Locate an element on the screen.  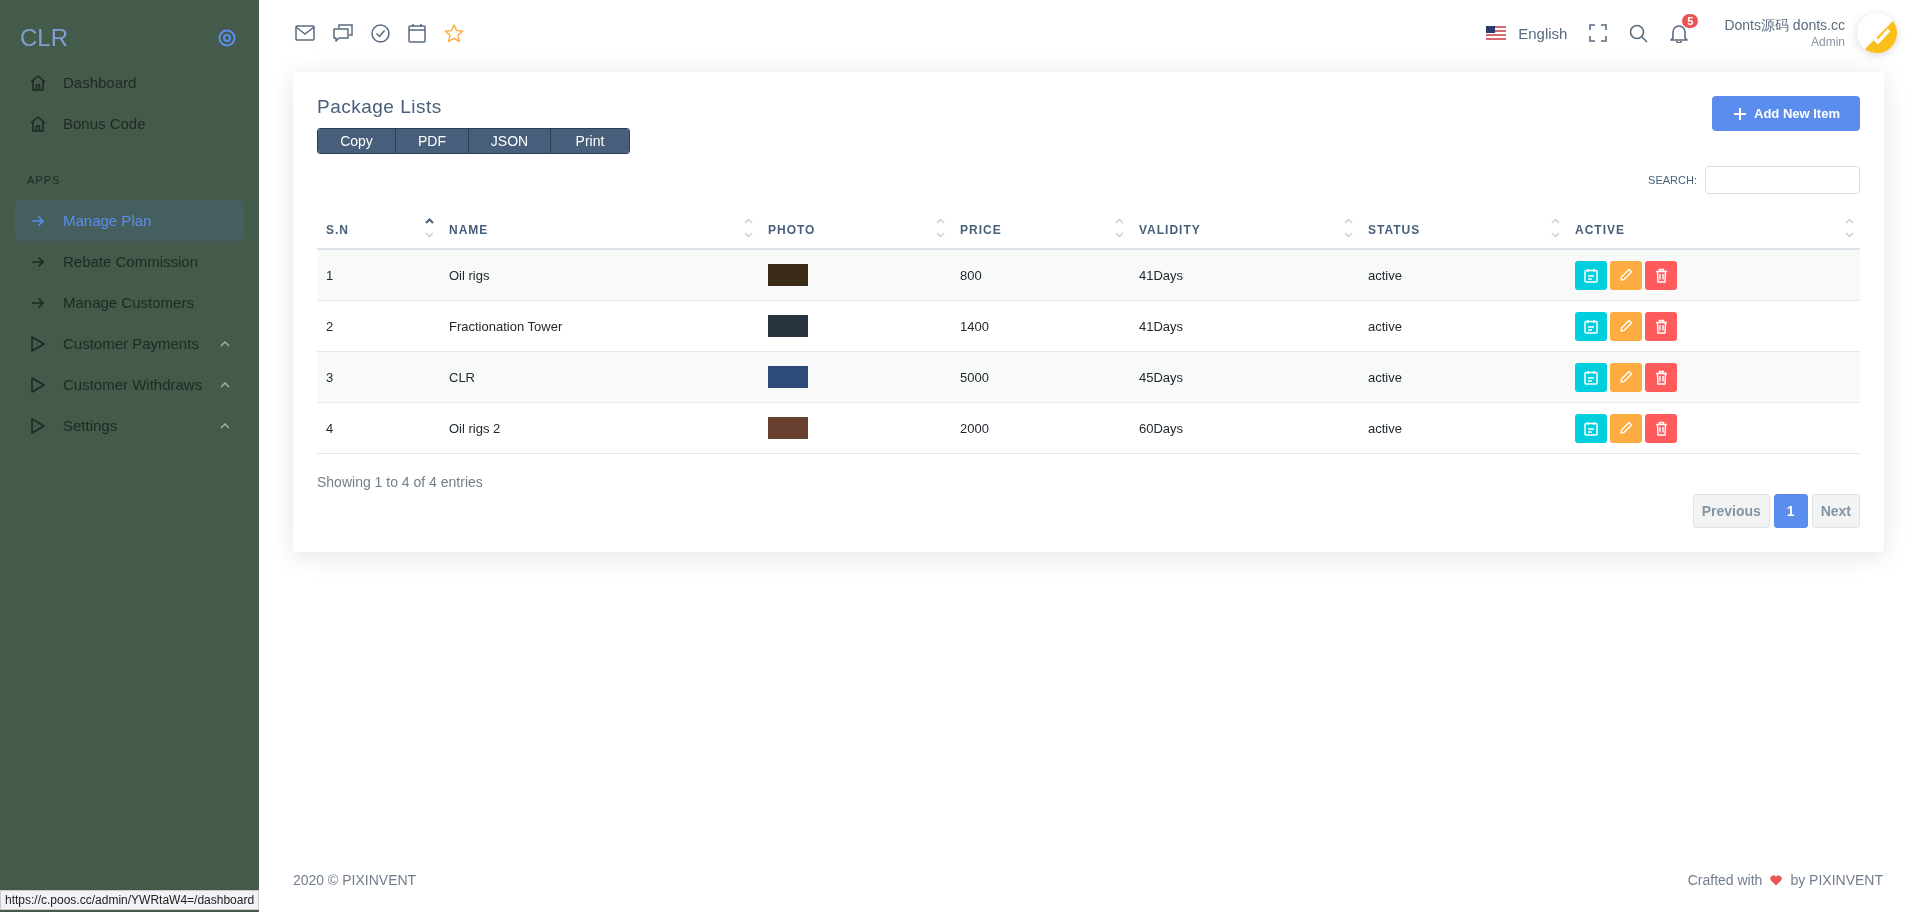
table-cell: 60Days is located at coordinates (1244, 428).